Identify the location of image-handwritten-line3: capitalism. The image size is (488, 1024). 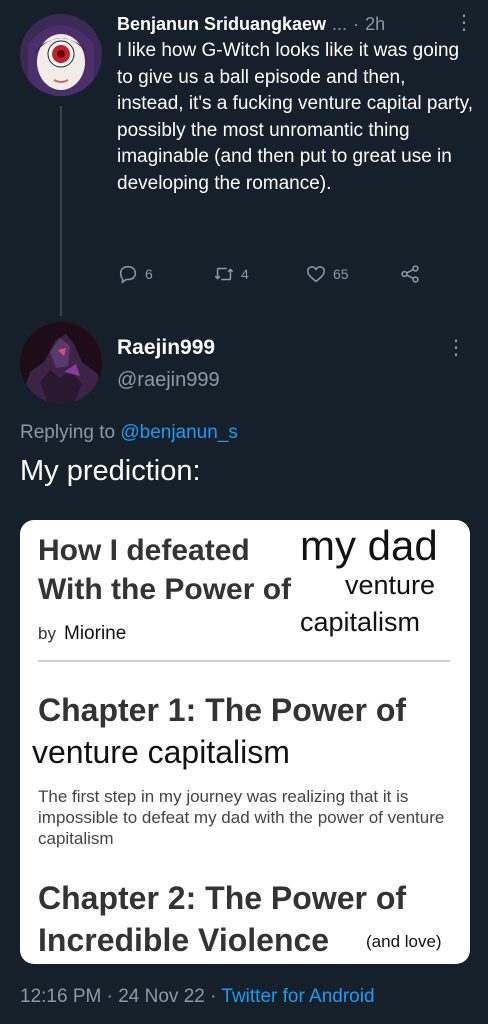
(360, 622).